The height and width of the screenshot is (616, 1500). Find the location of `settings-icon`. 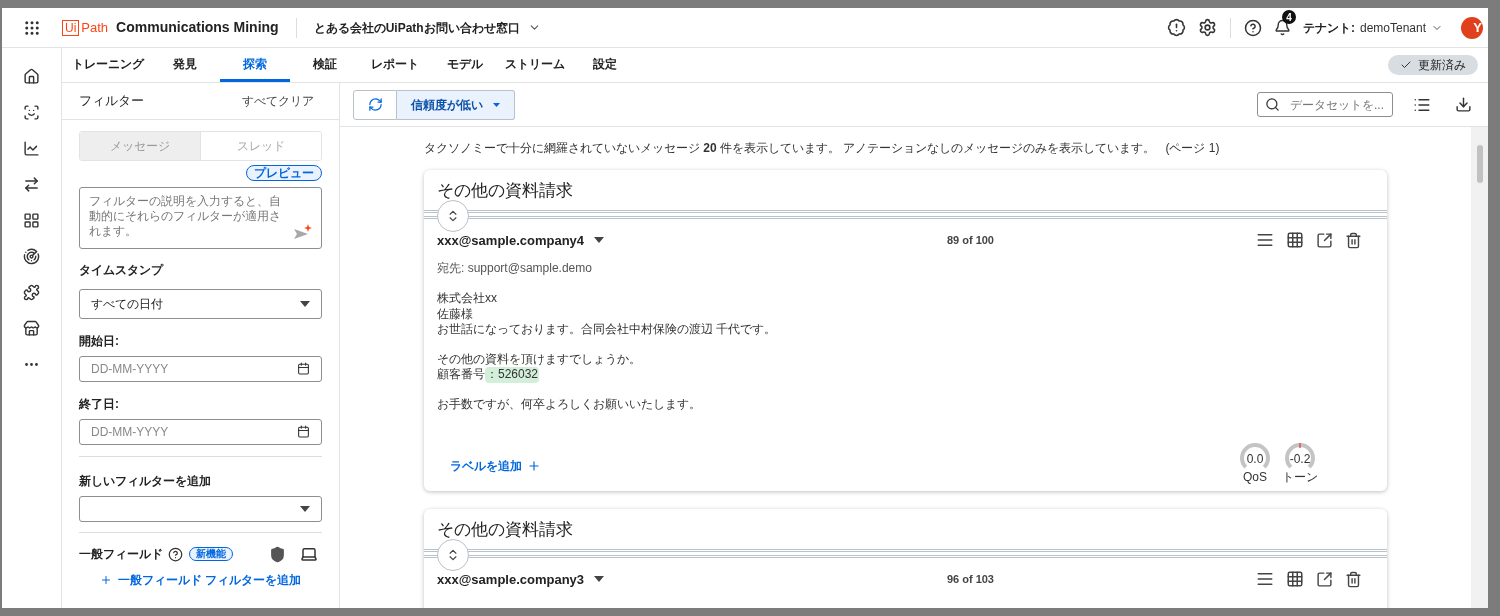

settings-icon is located at coordinates (1207, 27).